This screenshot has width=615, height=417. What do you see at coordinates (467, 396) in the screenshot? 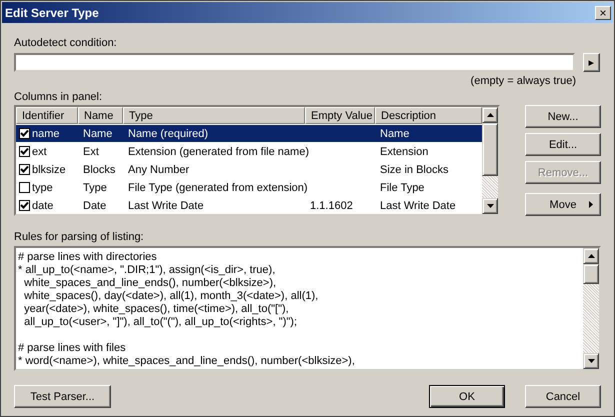
I see `dialog-button: OK` at bounding box center [467, 396].